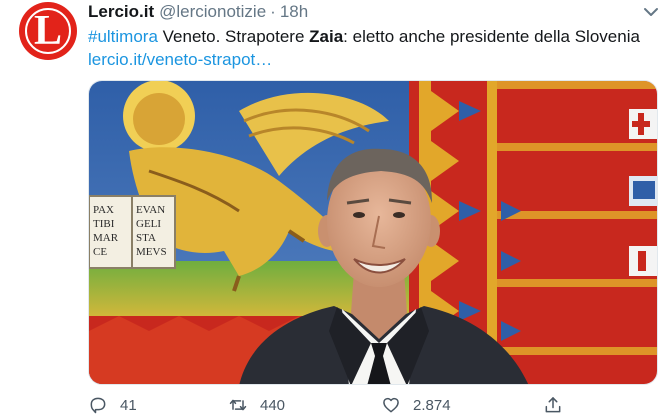  I want to click on reply-icon, so click(98, 405).